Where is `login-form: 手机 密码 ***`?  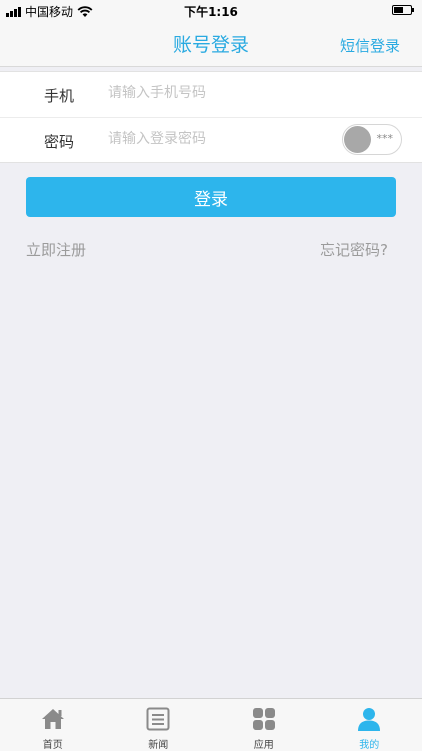
login-form: 手机 密码 *** is located at coordinates (211, 117).